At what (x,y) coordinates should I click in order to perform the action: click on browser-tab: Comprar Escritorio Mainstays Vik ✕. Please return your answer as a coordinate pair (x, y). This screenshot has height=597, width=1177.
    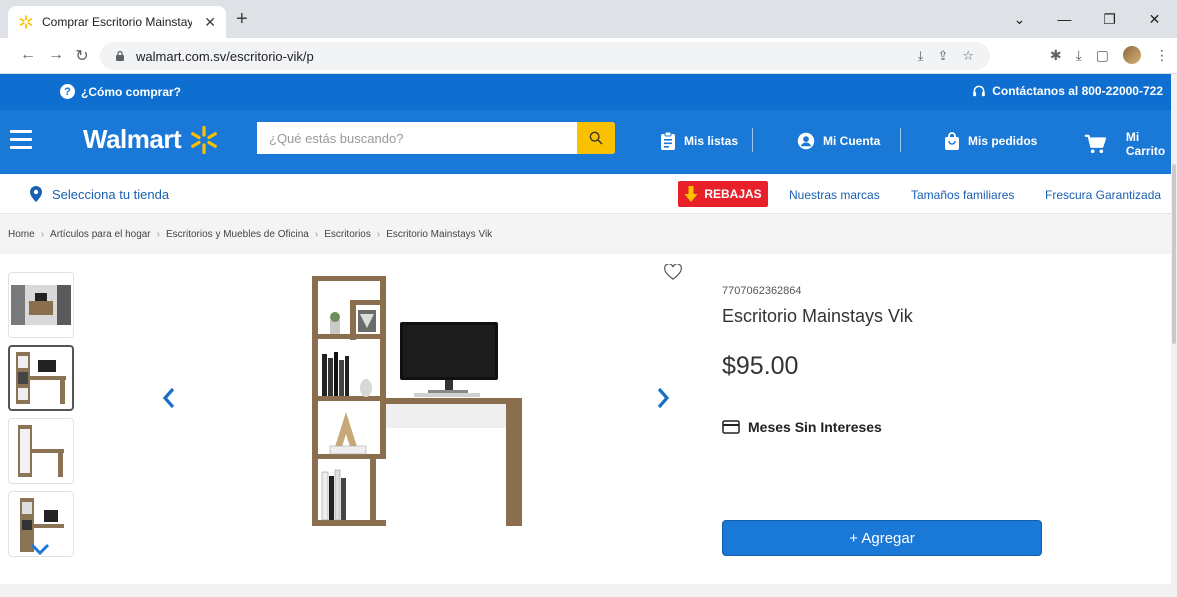
    Looking at the image, I should click on (117, 22).